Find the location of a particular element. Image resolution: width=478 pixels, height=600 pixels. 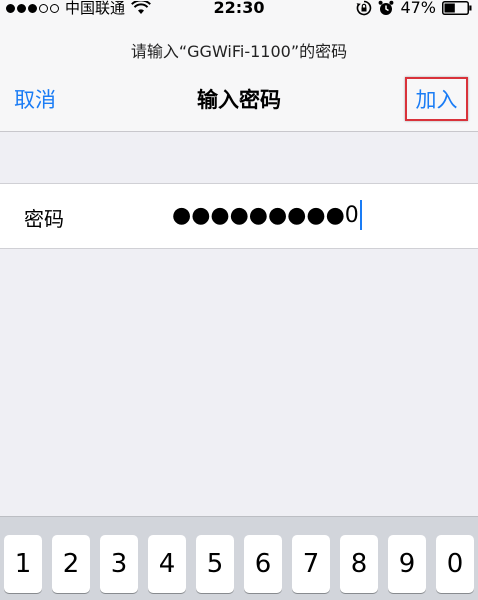

status-bar: 中国联通 22:30 47% is located at coordinates (239, 10).